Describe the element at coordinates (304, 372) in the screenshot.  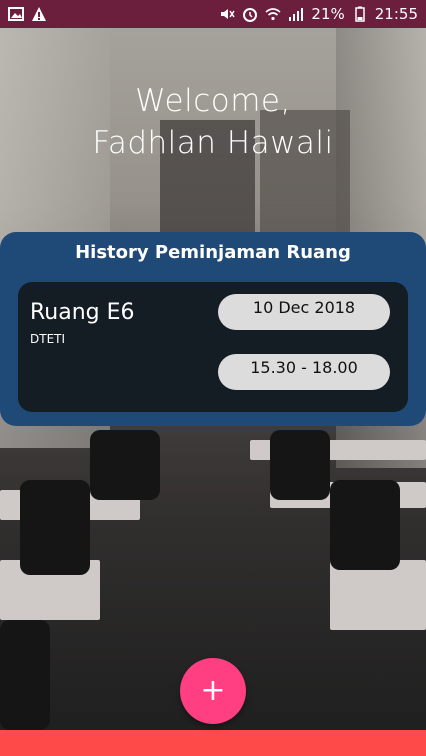
I see `time-pill: 15.30 - 18.00` at that location.